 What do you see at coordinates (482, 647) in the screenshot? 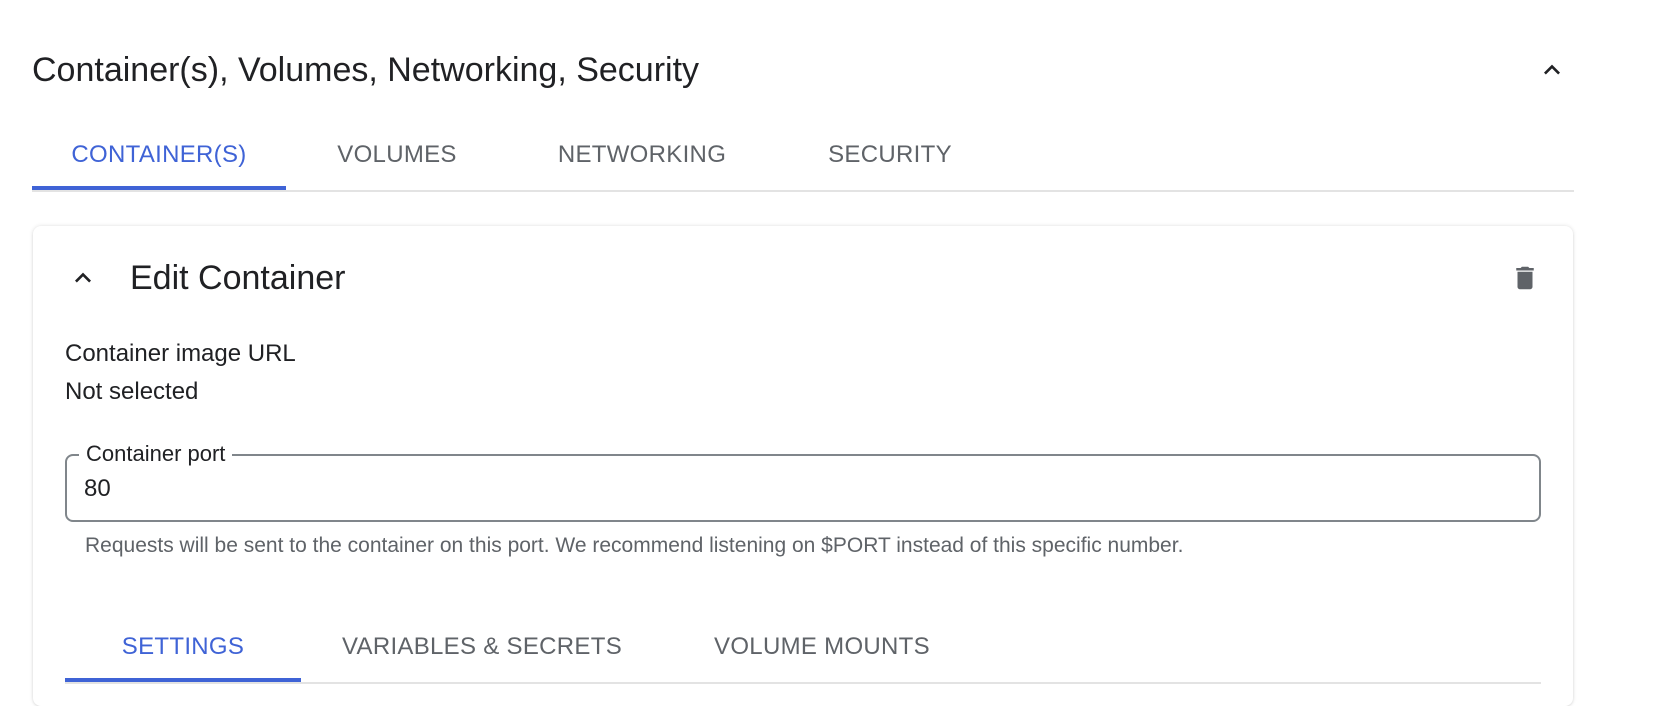
I see `tab-variables-secrets: VARIABLES & SECRETS` at bounding box center [482, 647].